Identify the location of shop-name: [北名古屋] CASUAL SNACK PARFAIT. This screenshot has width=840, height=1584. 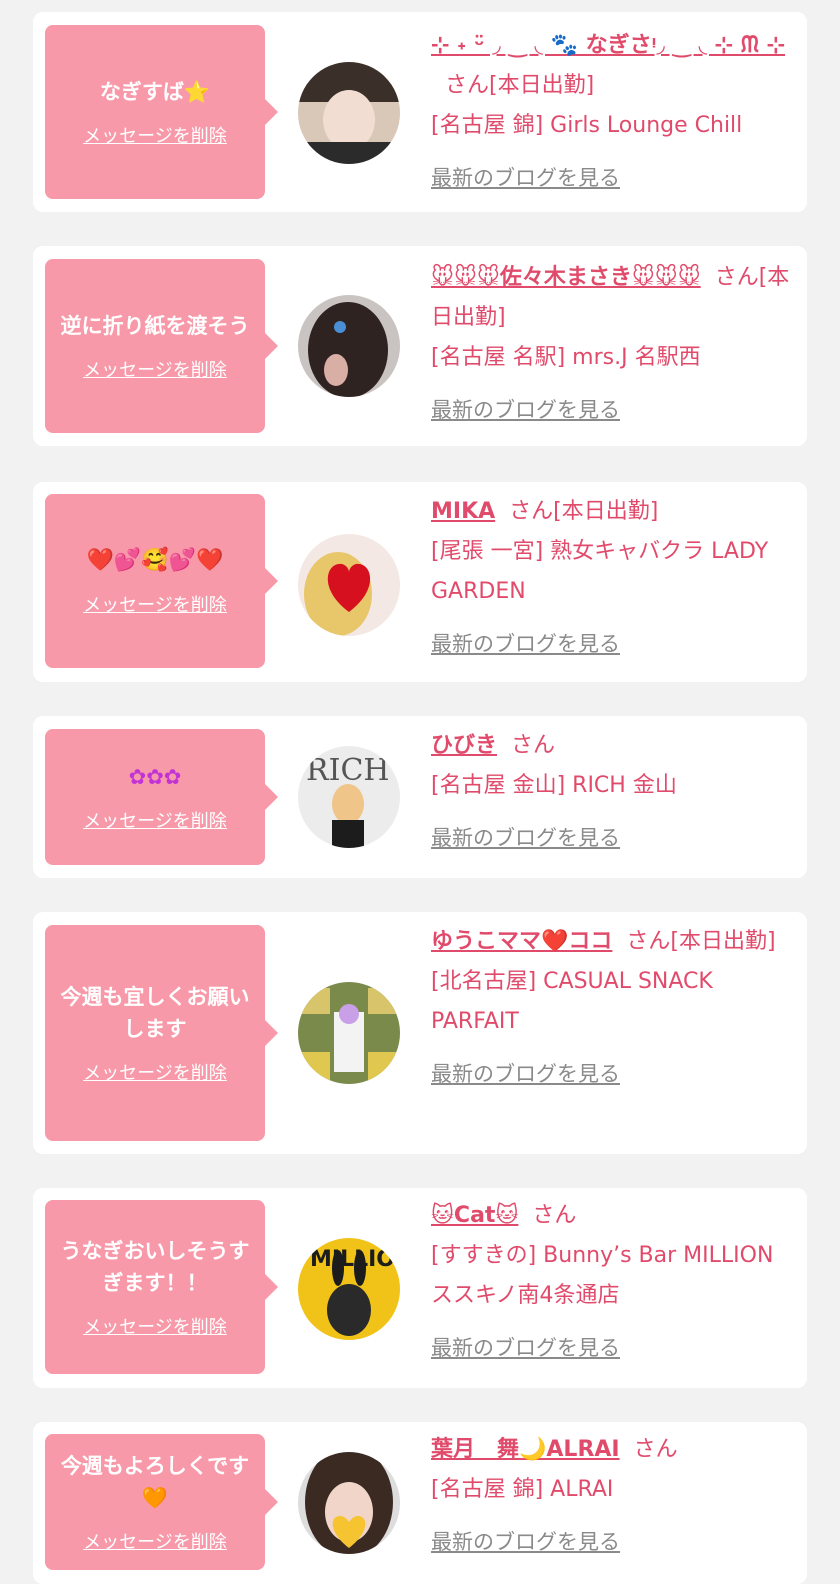
(572, 1001).